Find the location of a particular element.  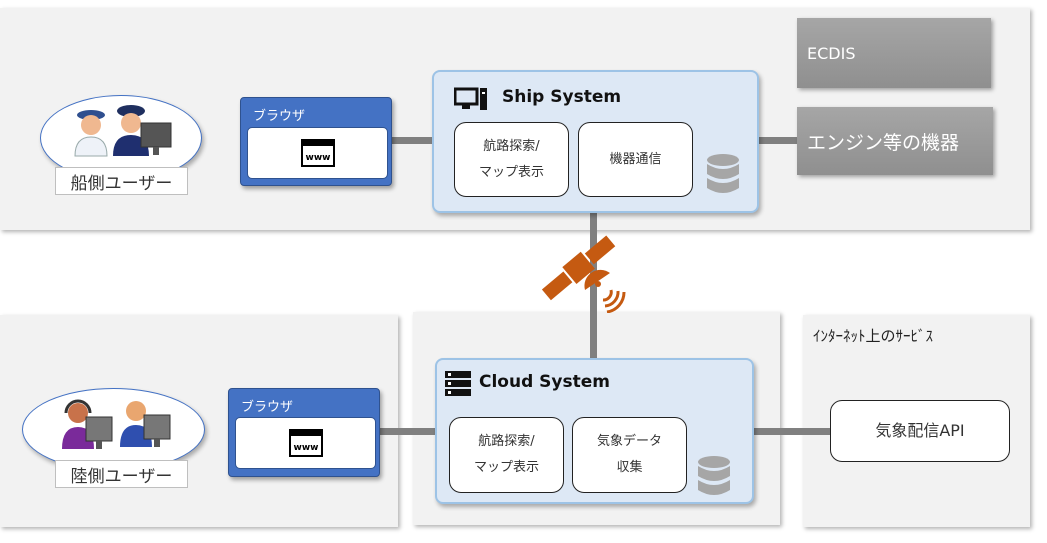

connector-ship-equipment is located at coordinates (778, 140).